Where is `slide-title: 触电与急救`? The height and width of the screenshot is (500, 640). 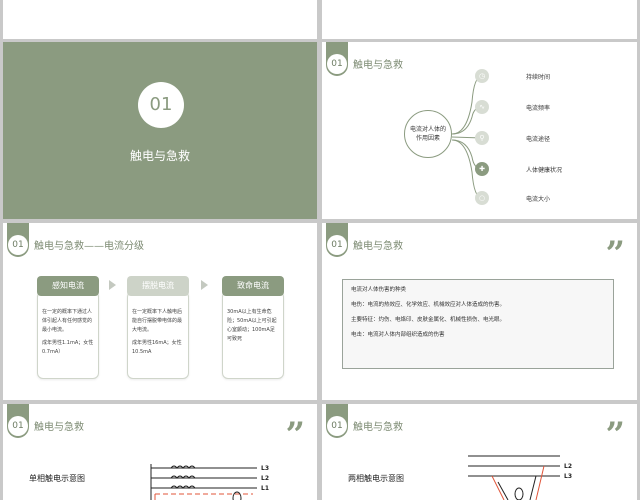
slide-title: 触电与急救 is located at coordinates (378, 246).